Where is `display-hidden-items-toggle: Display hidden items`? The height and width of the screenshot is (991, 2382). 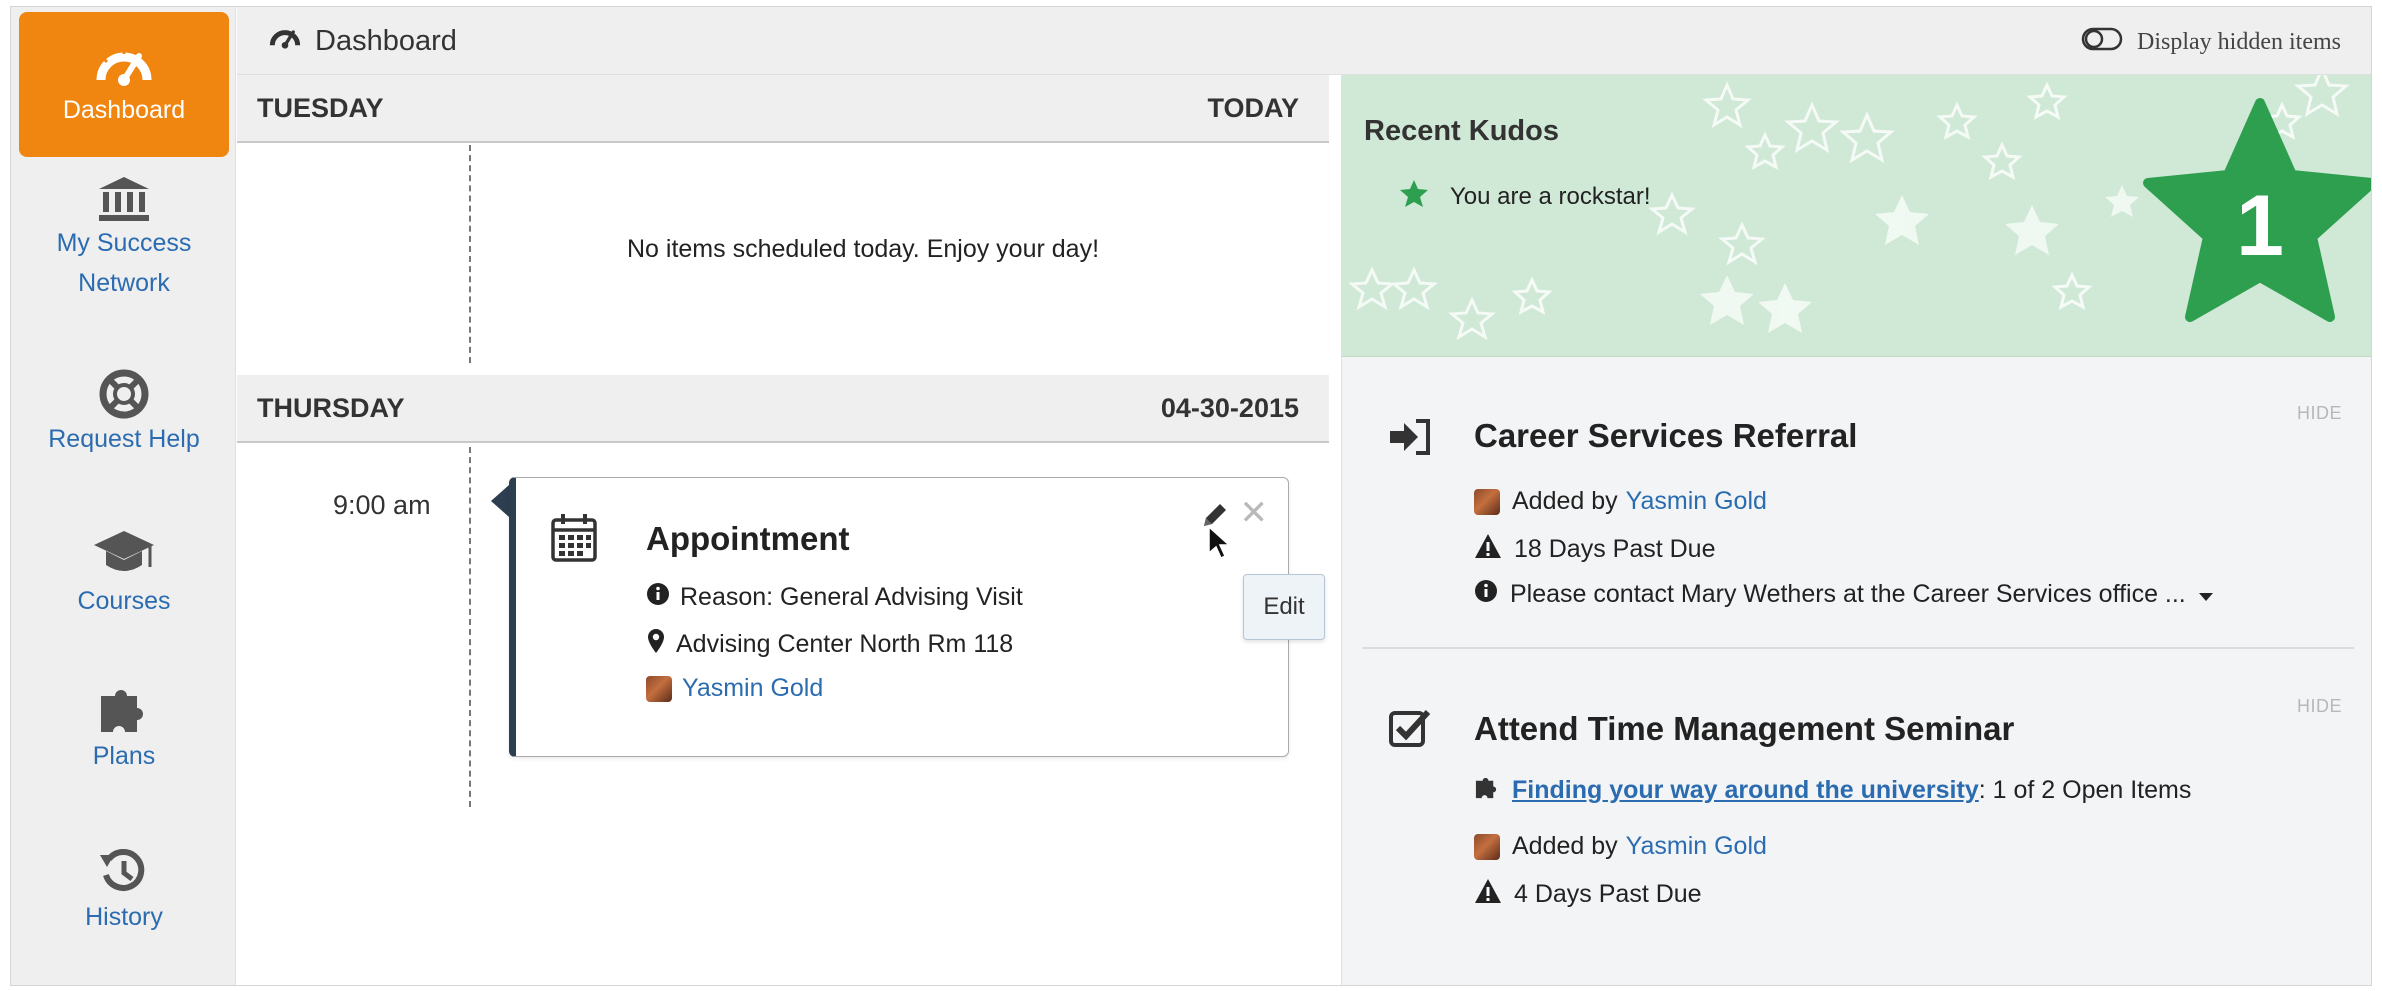
display-hidden-items-toggle: Display hidden items is located at coordinates (2211, 42).